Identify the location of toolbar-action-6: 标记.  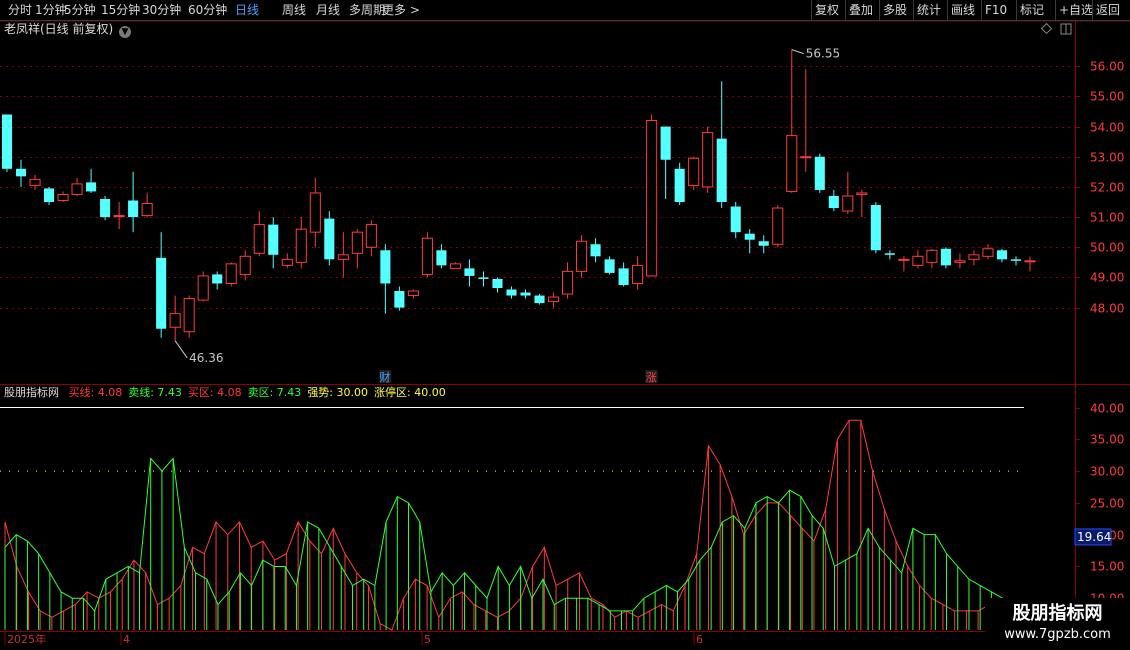
(1032, 10).